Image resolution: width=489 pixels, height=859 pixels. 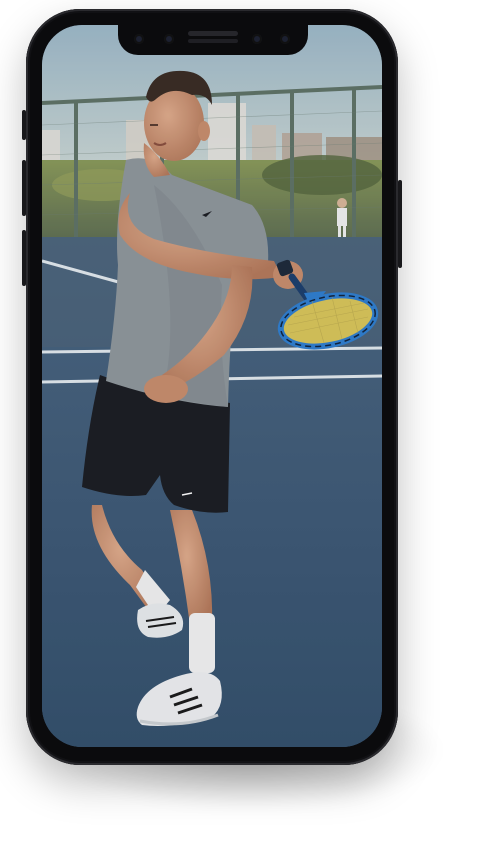 What do you see at coordinates (400, 224) in the screenshot?
I see `power-button` at bounding box center [400, 224].